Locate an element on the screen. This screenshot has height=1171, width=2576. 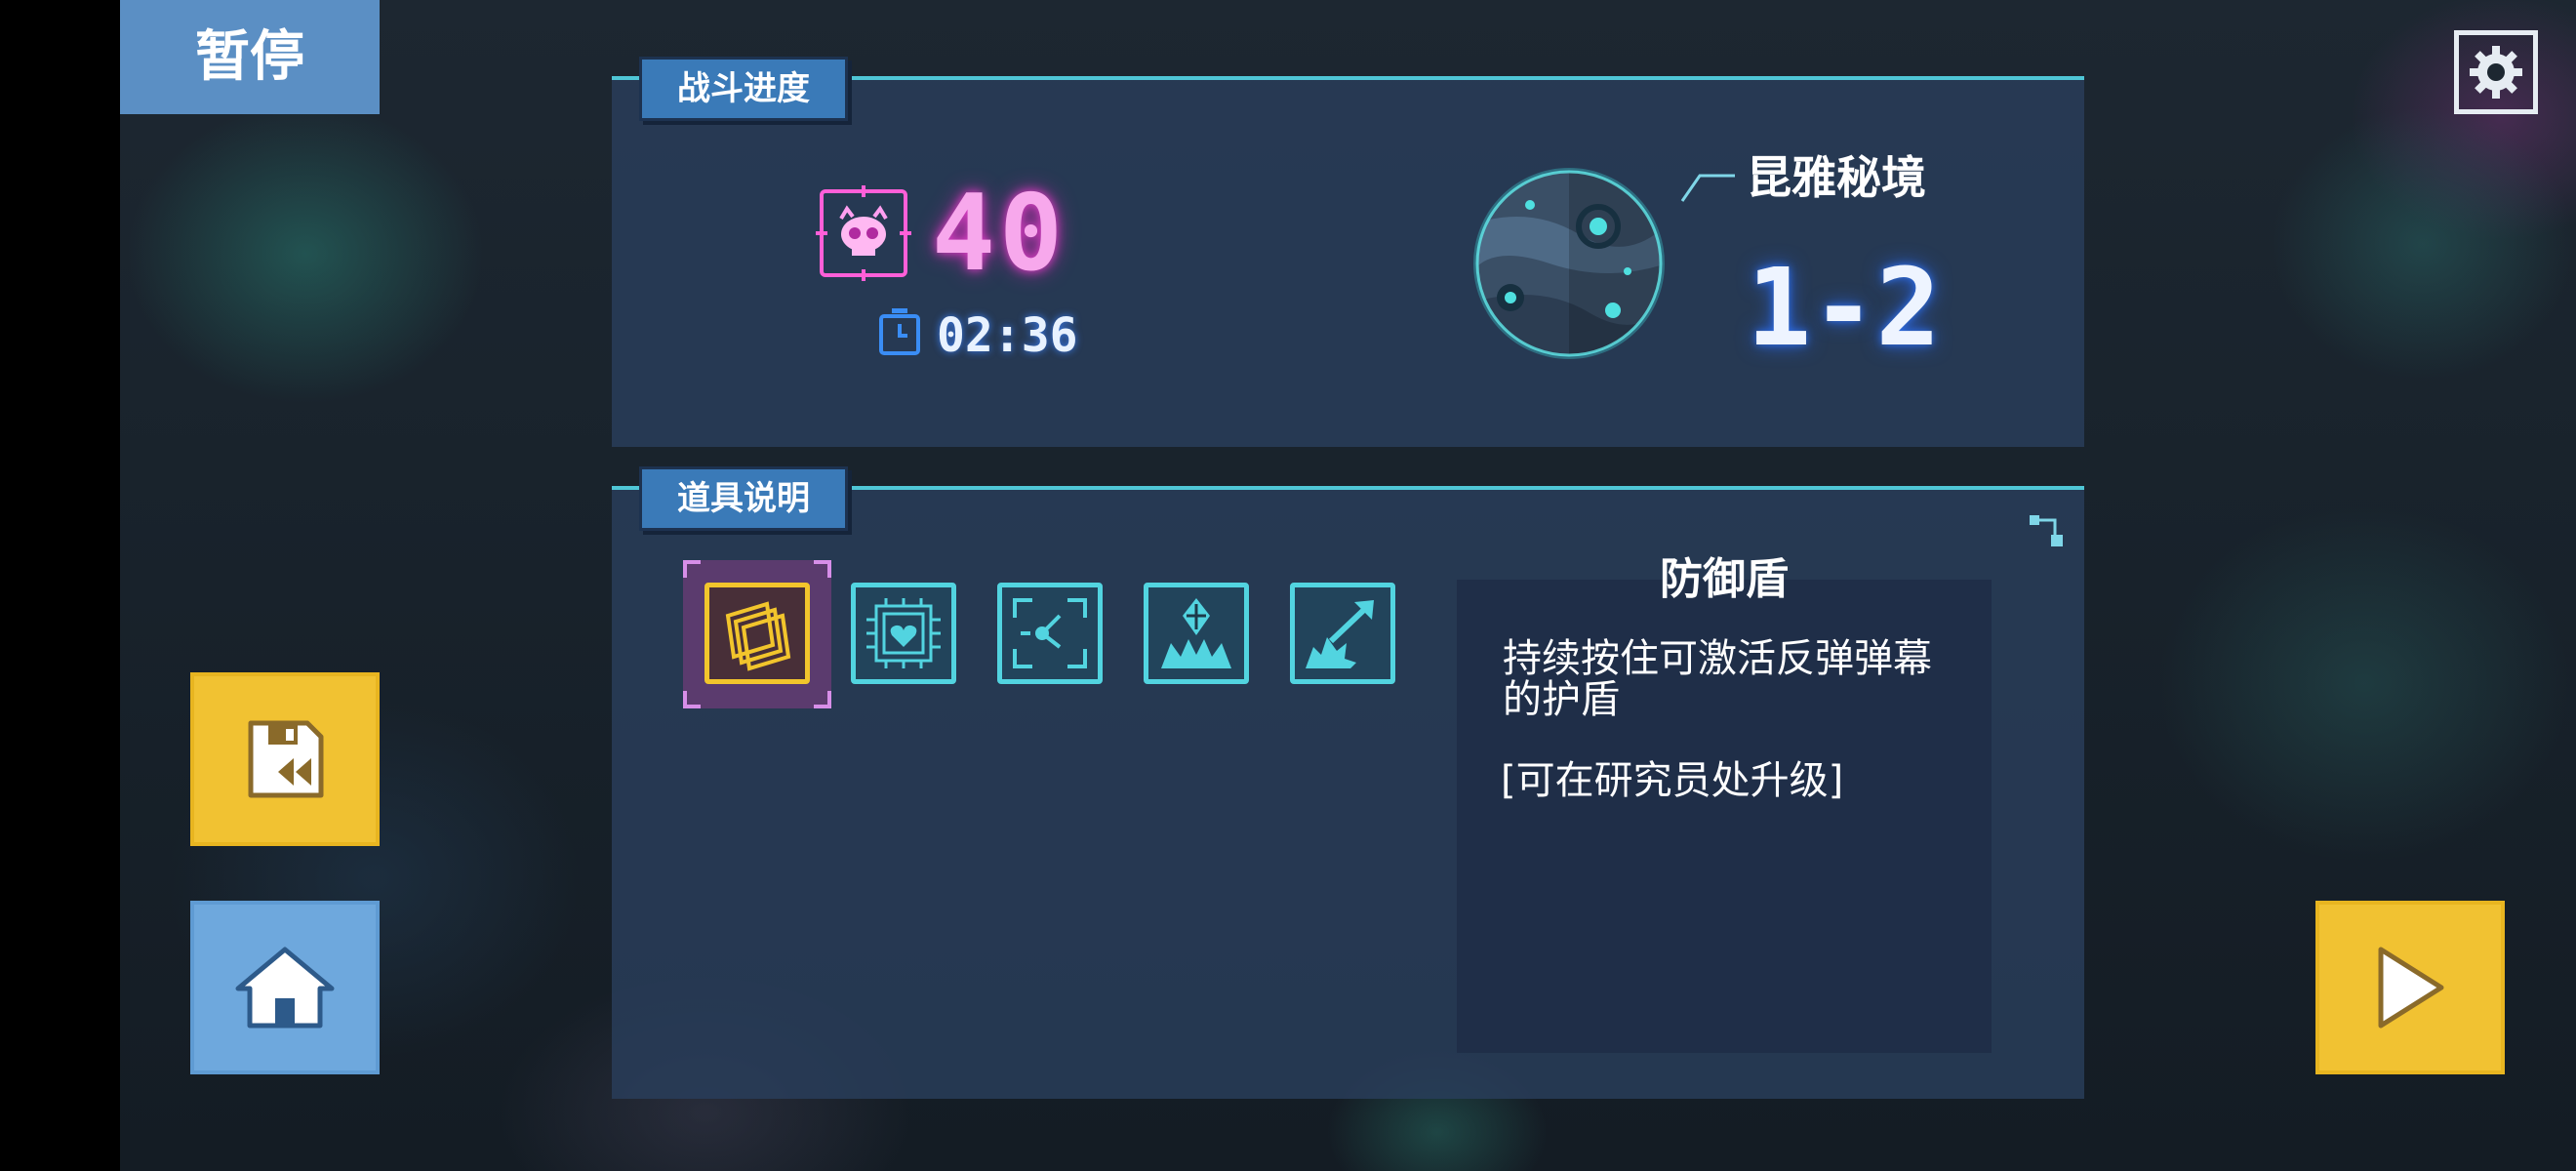
save-rewind-icon is located at coordinates (286, 759).